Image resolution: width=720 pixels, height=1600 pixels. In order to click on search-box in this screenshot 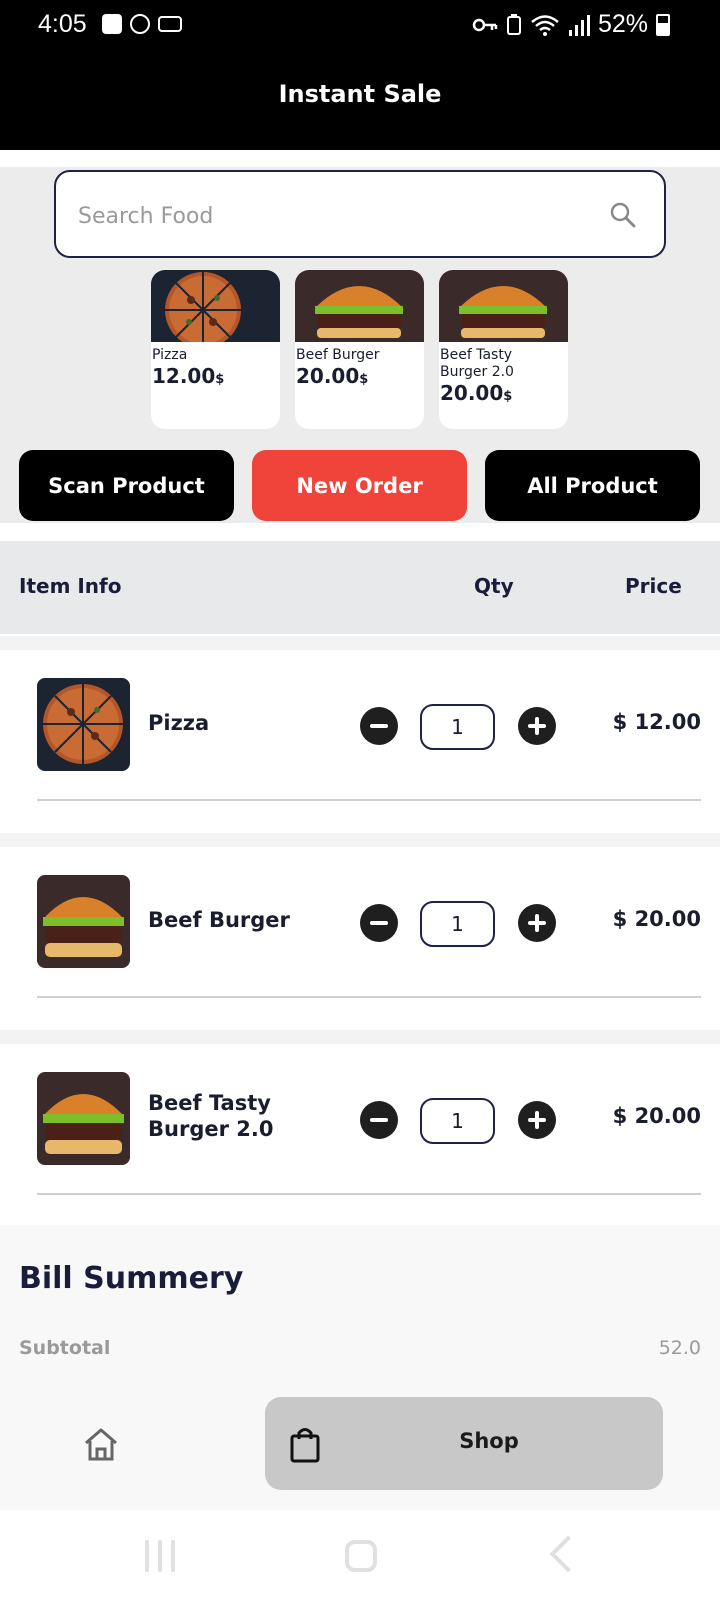, I will do `click(360, 214)`.